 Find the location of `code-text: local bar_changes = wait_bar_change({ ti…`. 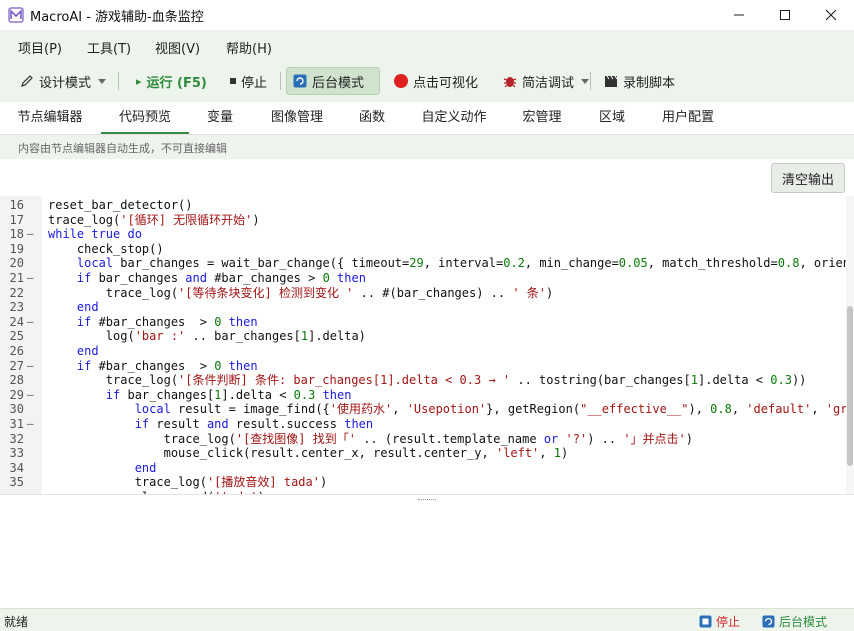

code-text: local bar_changes = wait_bar_change({ ti… is located at coordinates (461, 263).